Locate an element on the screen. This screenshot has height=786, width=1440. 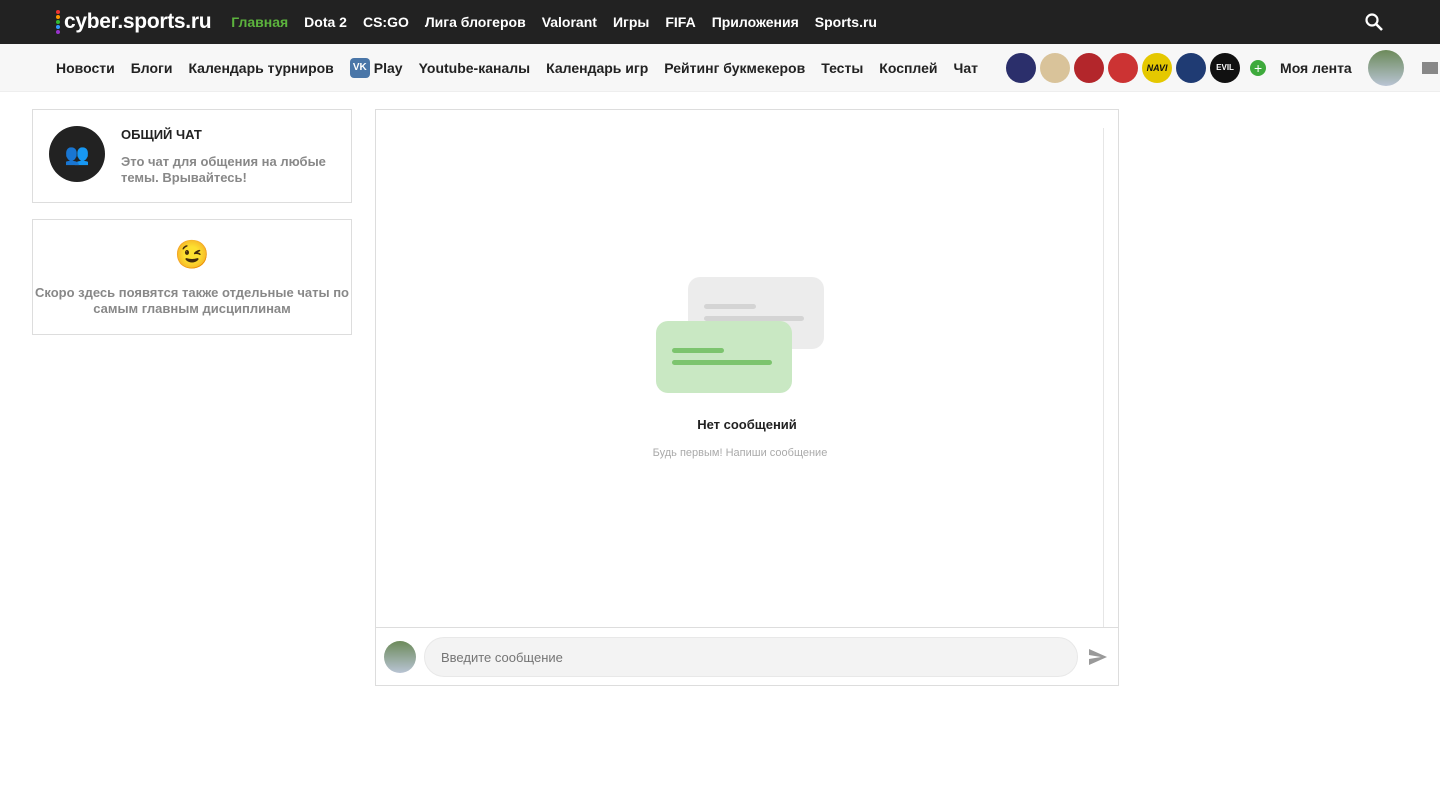
search-icon is located at coordinates (1374, 22).